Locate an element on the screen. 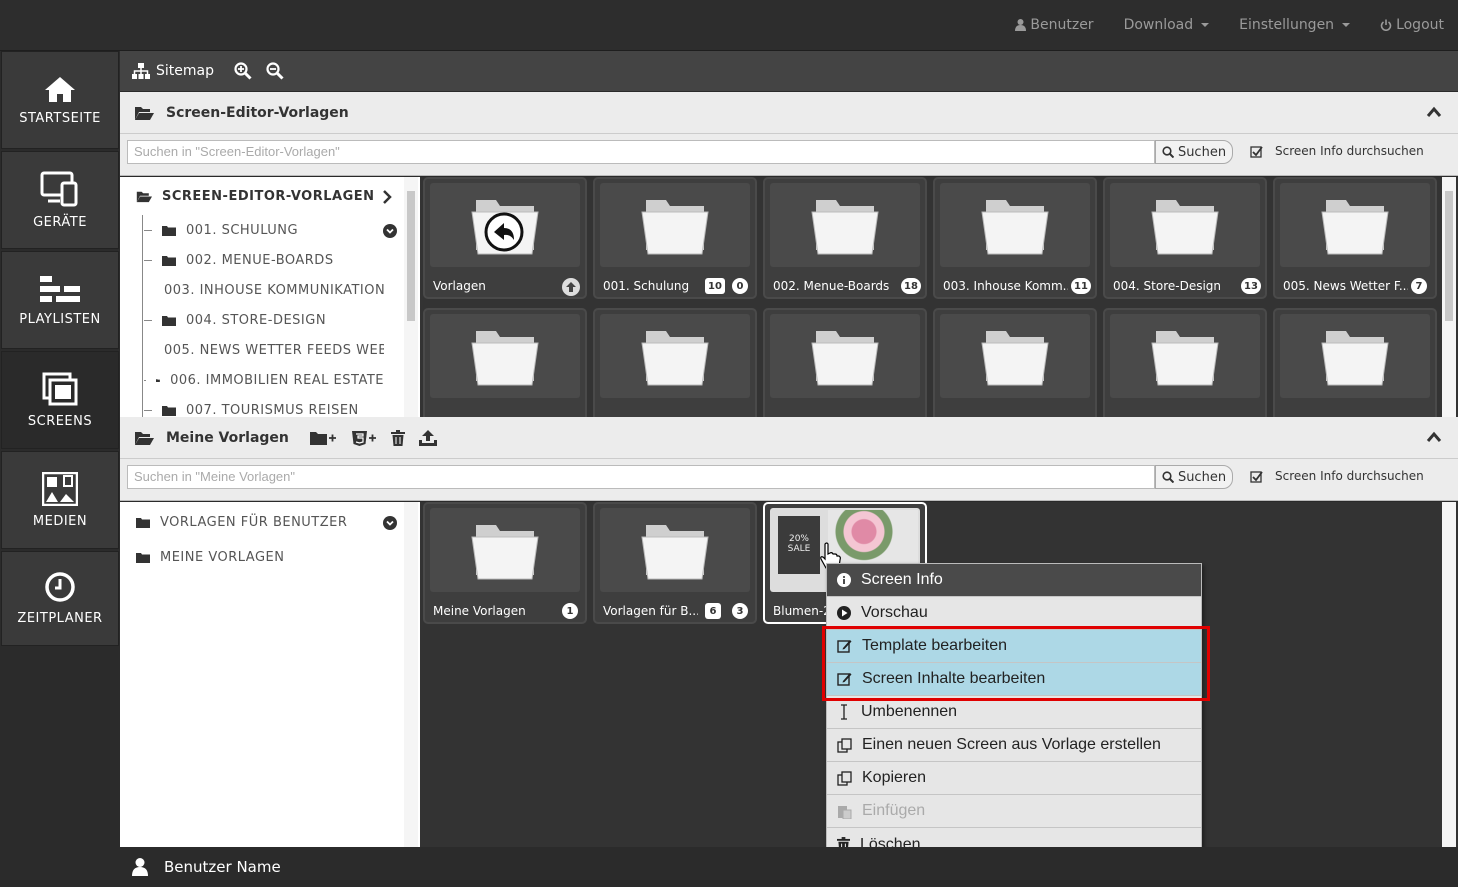 This screenshot has width=1458, height=887. sidebar-label: GERÄTE is located at coordinates (60, 222).